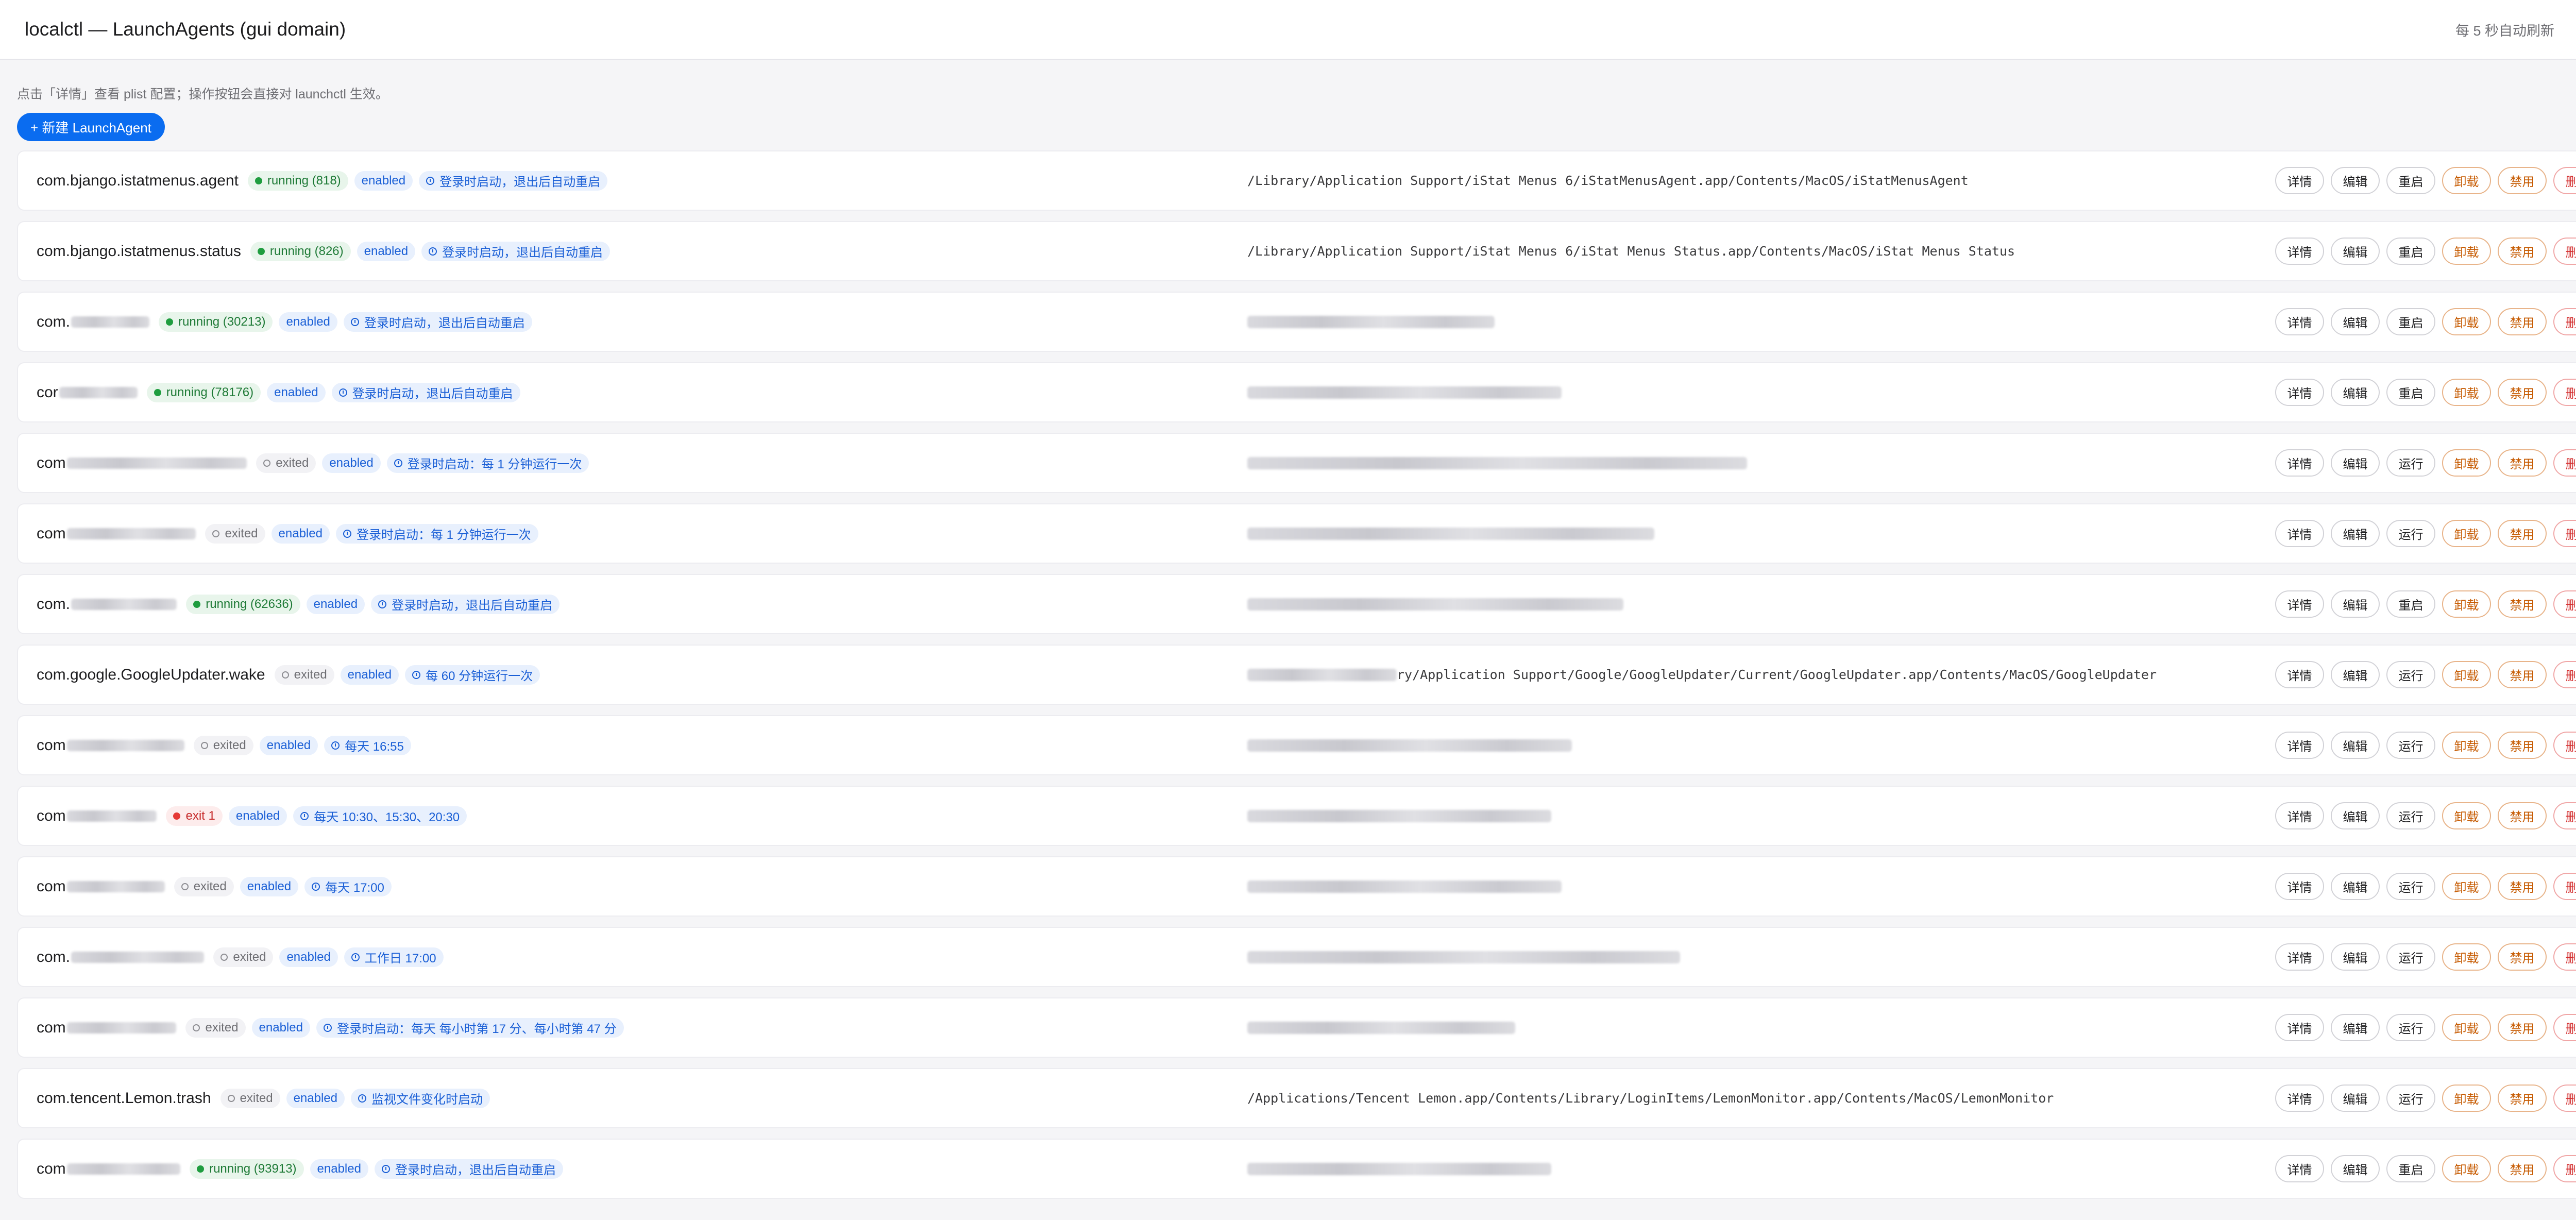 This screenshot has height=1220, width=2576. What do you see at coordinates (216, 534) in the screenshot?
I see `exited-status-dot-icon` at bounding box center [216, 534].